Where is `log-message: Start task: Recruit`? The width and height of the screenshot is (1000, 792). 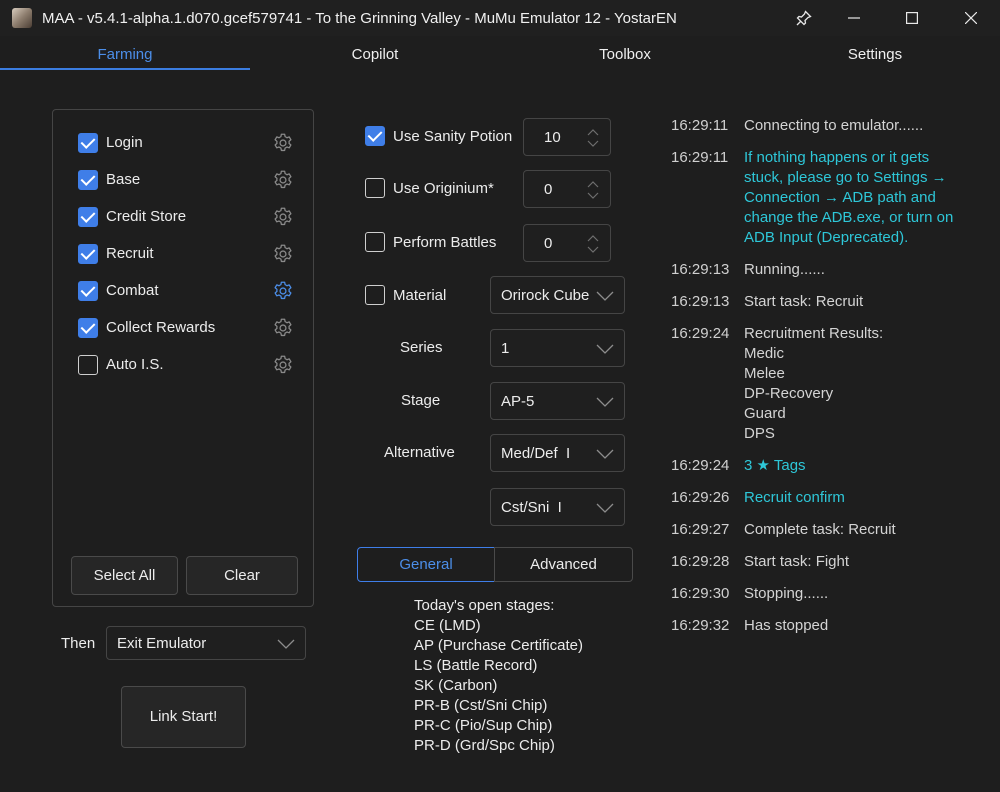
log-message: Start task: Recruit is located at coordinates (804, 301).